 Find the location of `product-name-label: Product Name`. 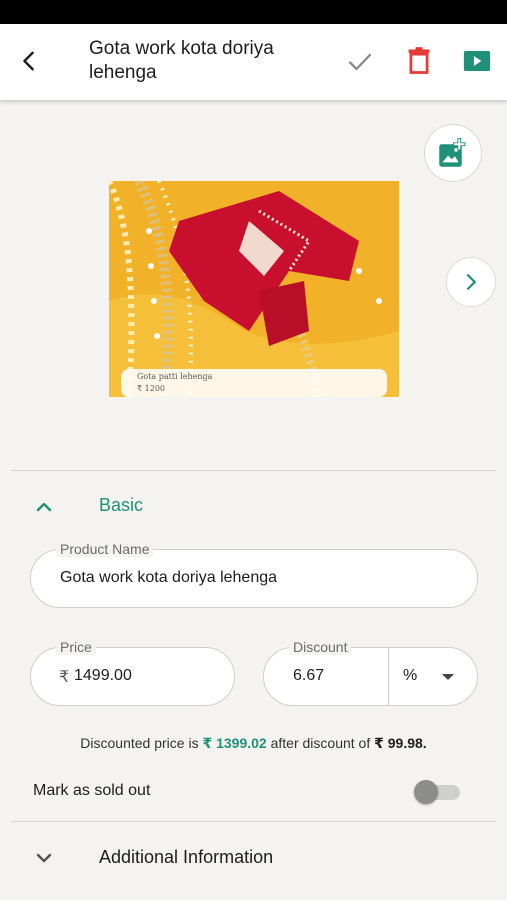

product-name-label: Product Name is located at coordinates (105, 549).